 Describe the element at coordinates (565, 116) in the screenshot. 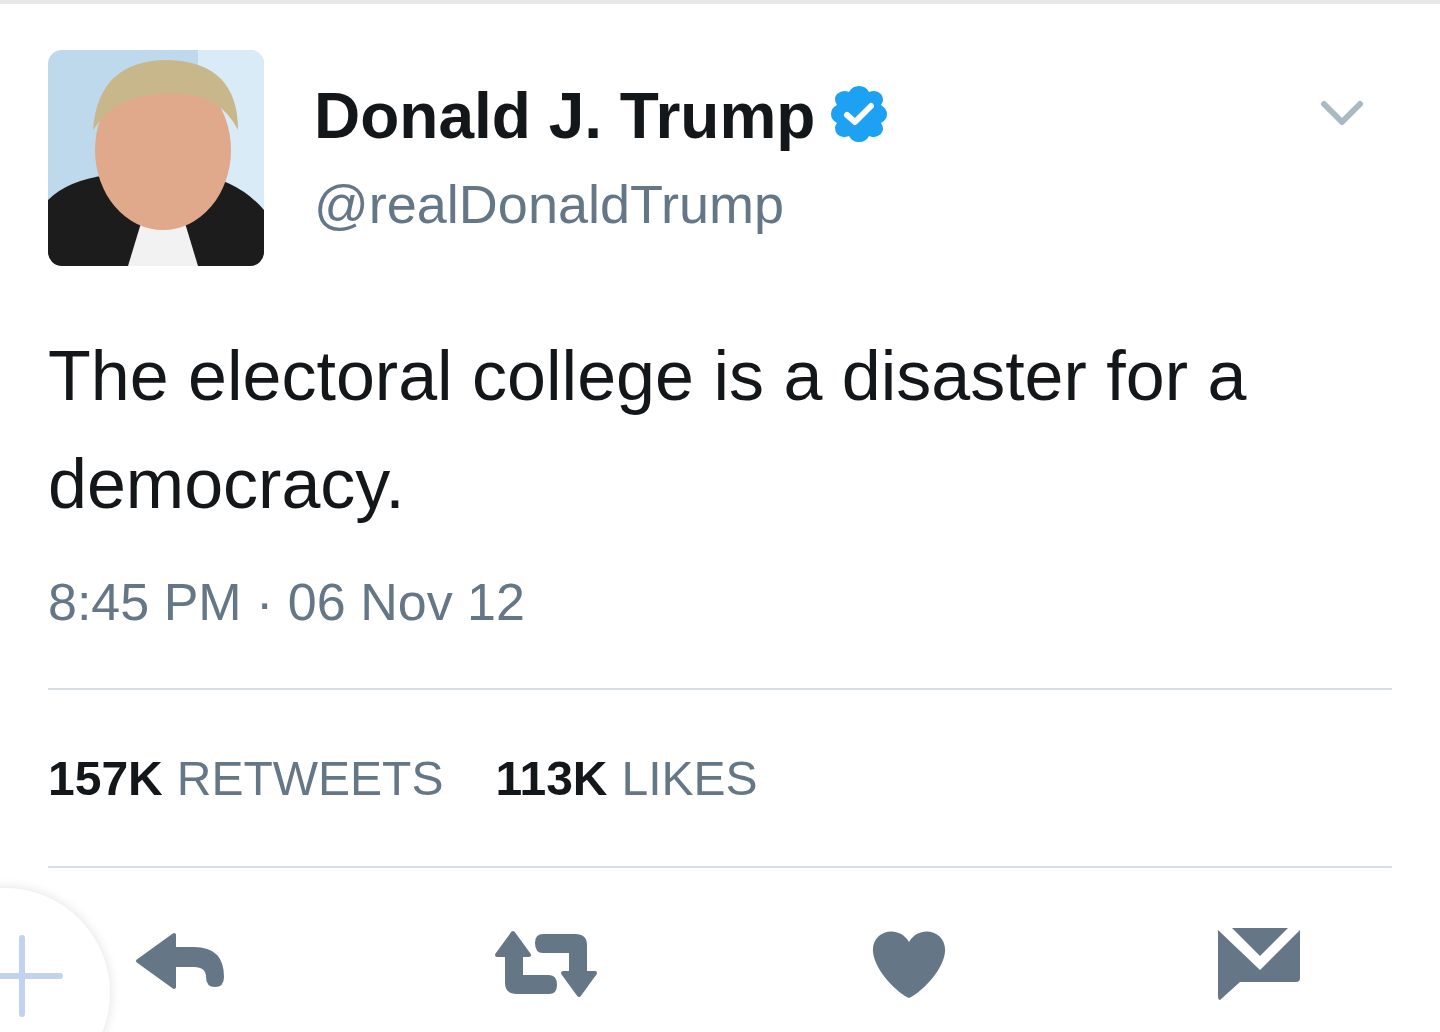

I see `author-name: Donald J. Trump` at that location.